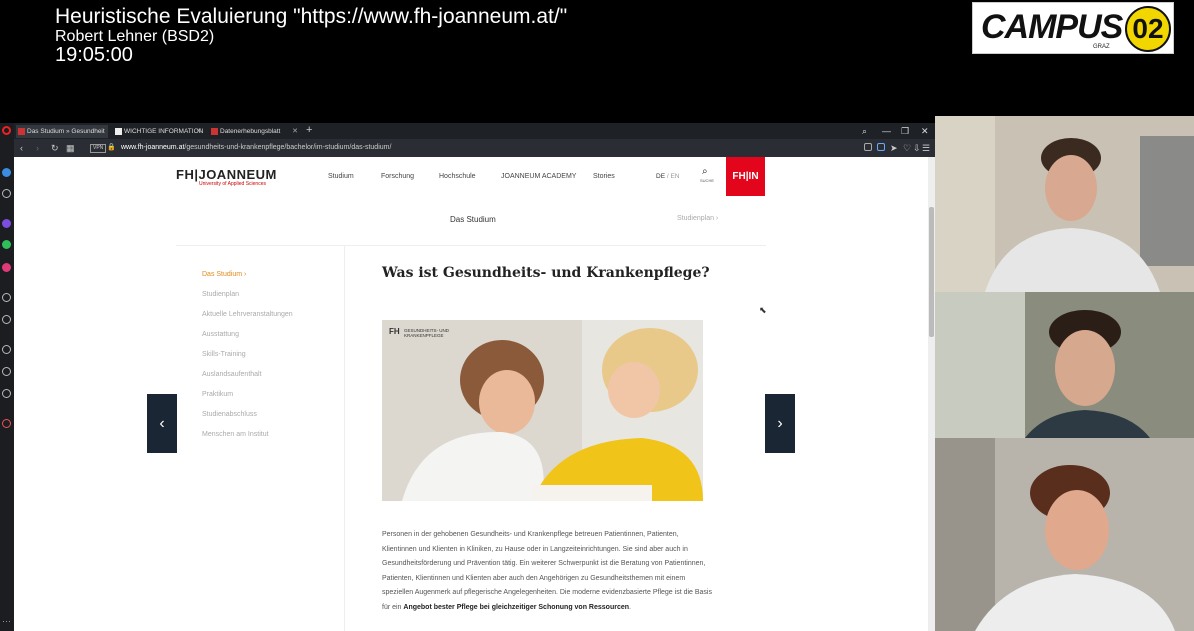  Describe the element at coordinates (6, 423) in the screenshot. I see `pin-icon` at that location.